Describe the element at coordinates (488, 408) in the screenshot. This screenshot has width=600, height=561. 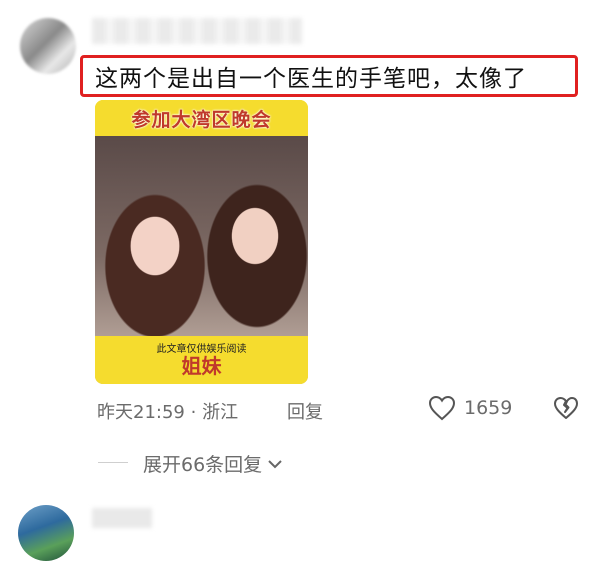
I see `like-count: 1659` at that location.